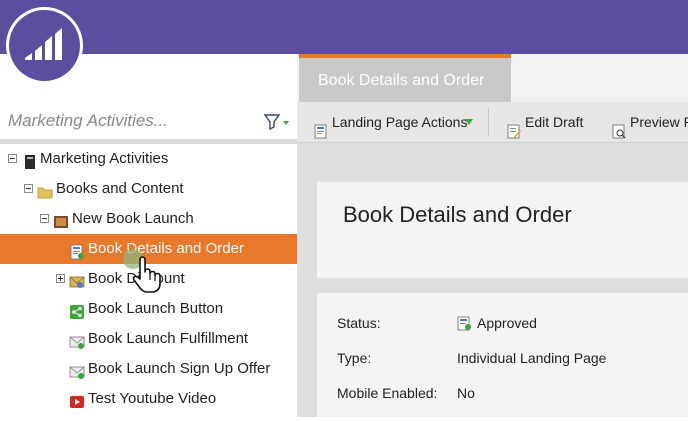 Image resolution: width=688 pixels, height=421 pixels. I want to click on mobile-enabled-value: No, so click(466, 393).